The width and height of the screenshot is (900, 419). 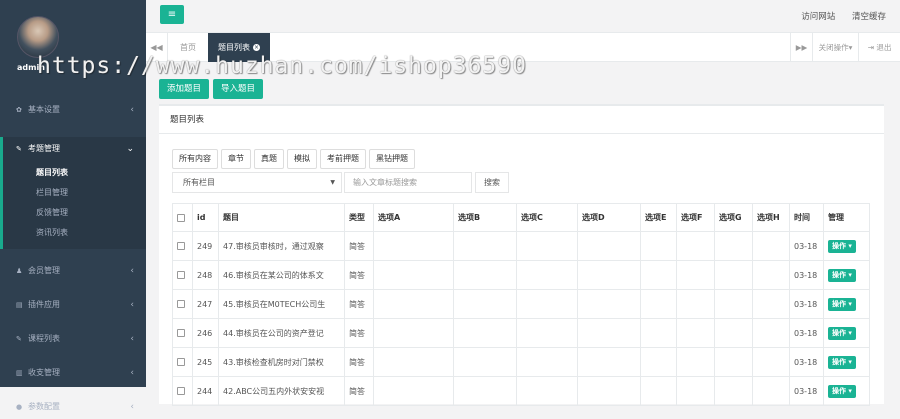 I want to click on col-type: 类型, so click(x=359, y=217).